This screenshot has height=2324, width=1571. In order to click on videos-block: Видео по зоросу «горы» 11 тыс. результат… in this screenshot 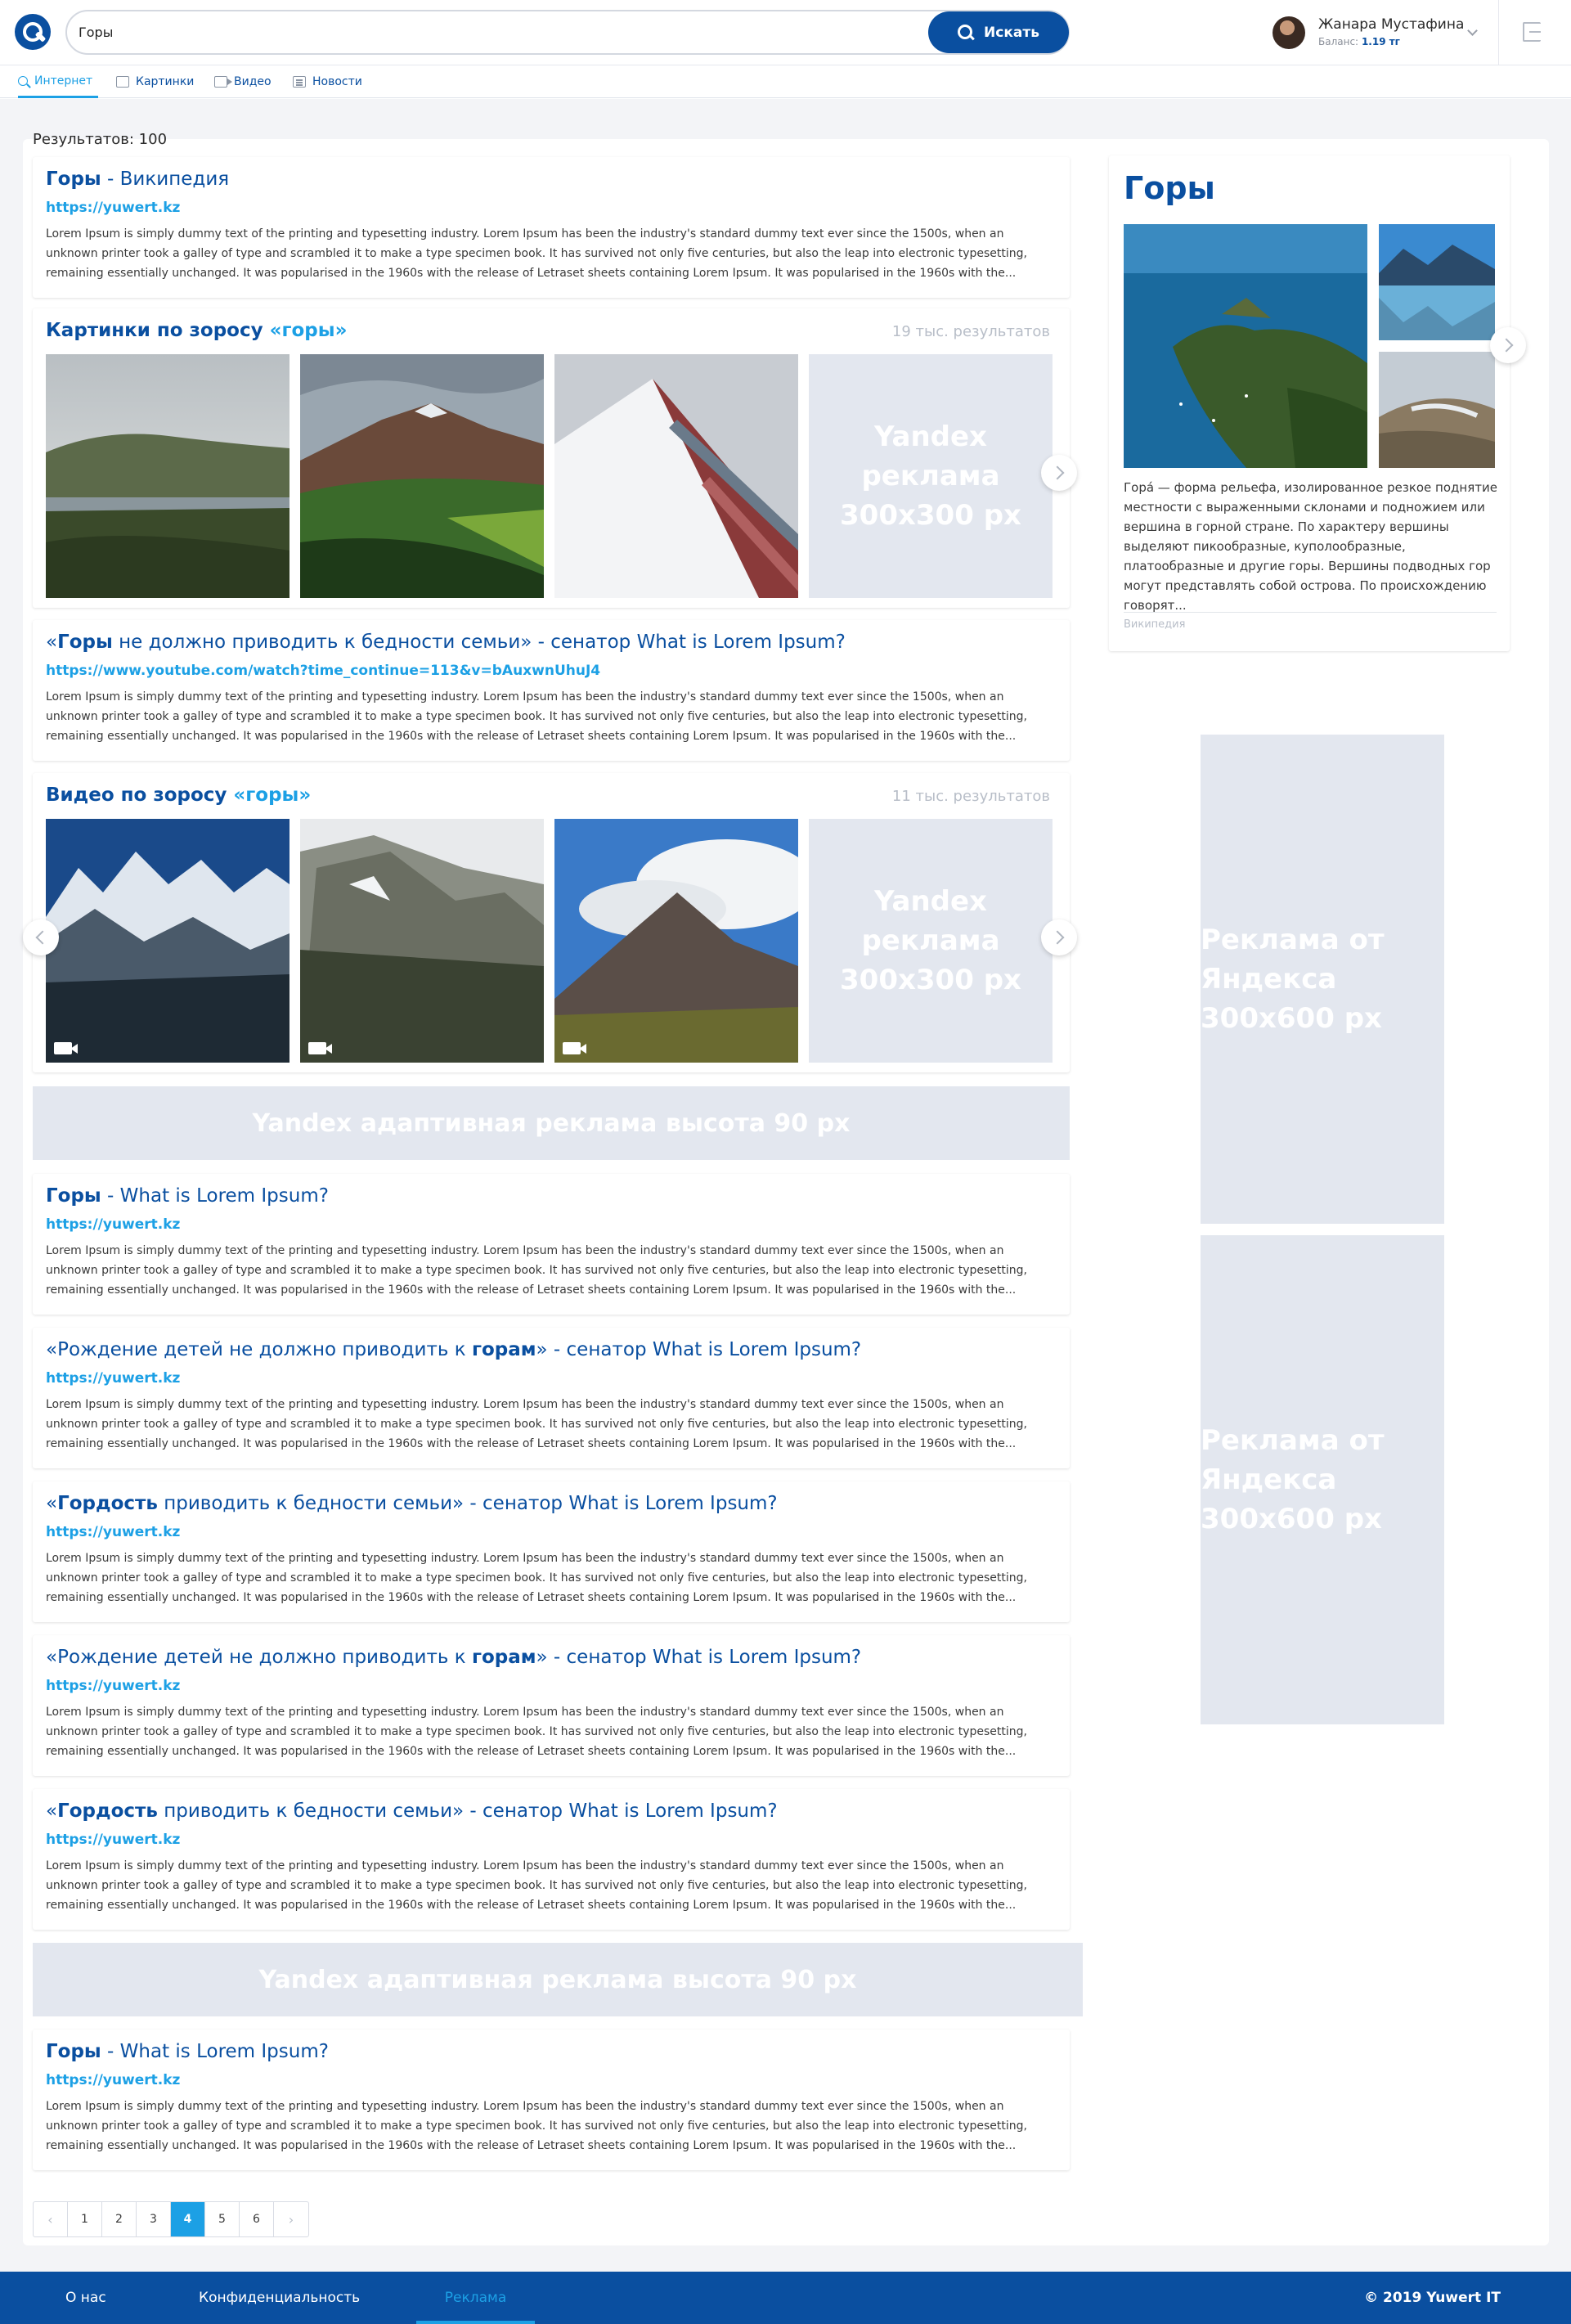, I will do `click(551, 922)`.